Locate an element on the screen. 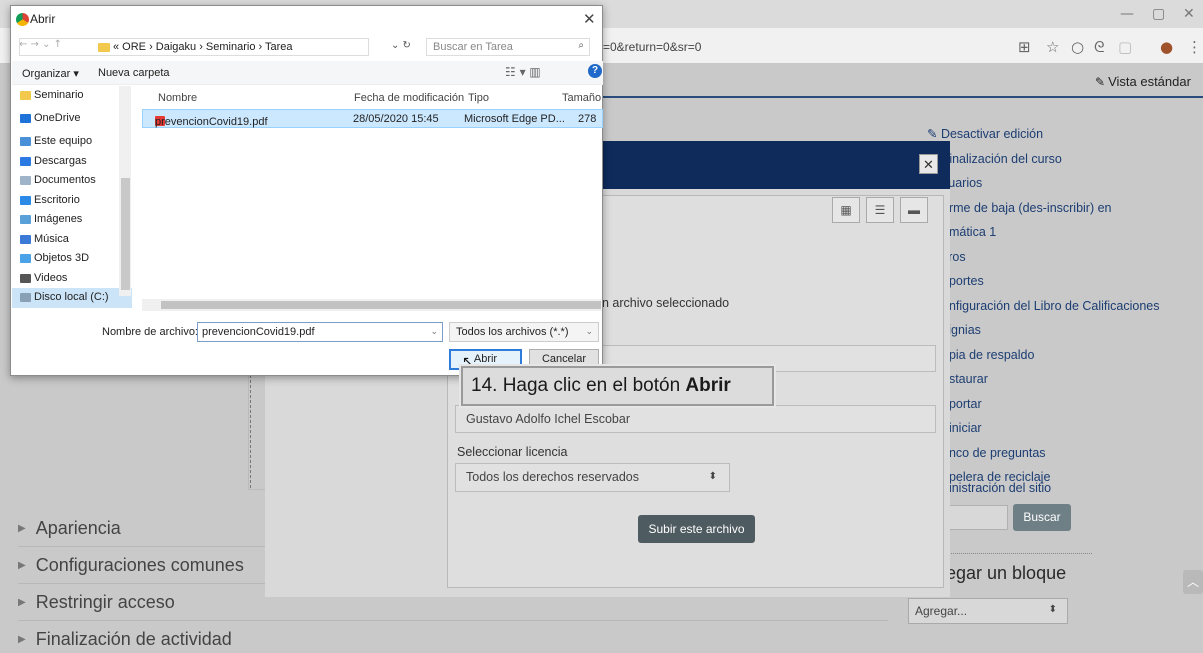 This screenshot has width=1203, height=653. nav-item: Descargas is located at coordinates (72, 162).